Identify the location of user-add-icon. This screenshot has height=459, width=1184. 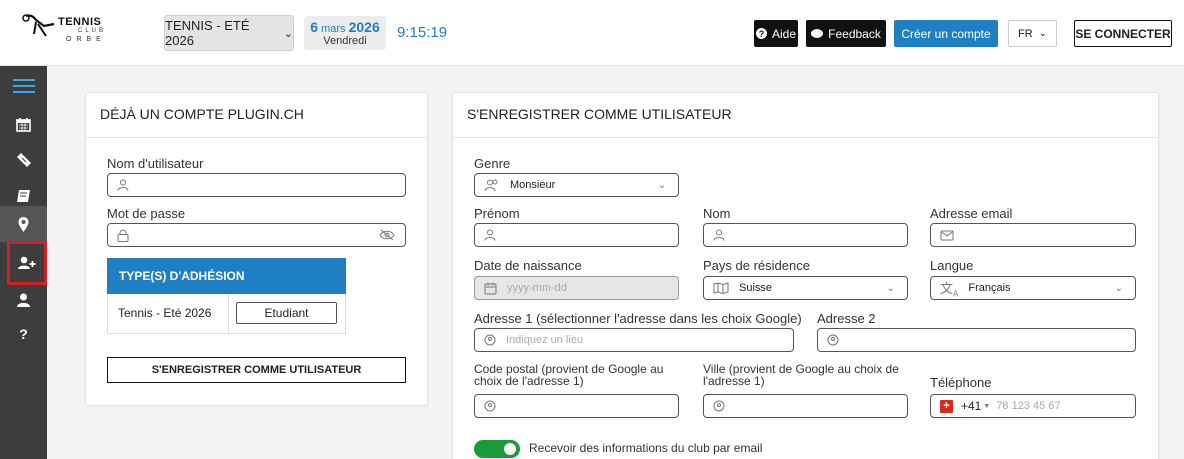
(27, 262).